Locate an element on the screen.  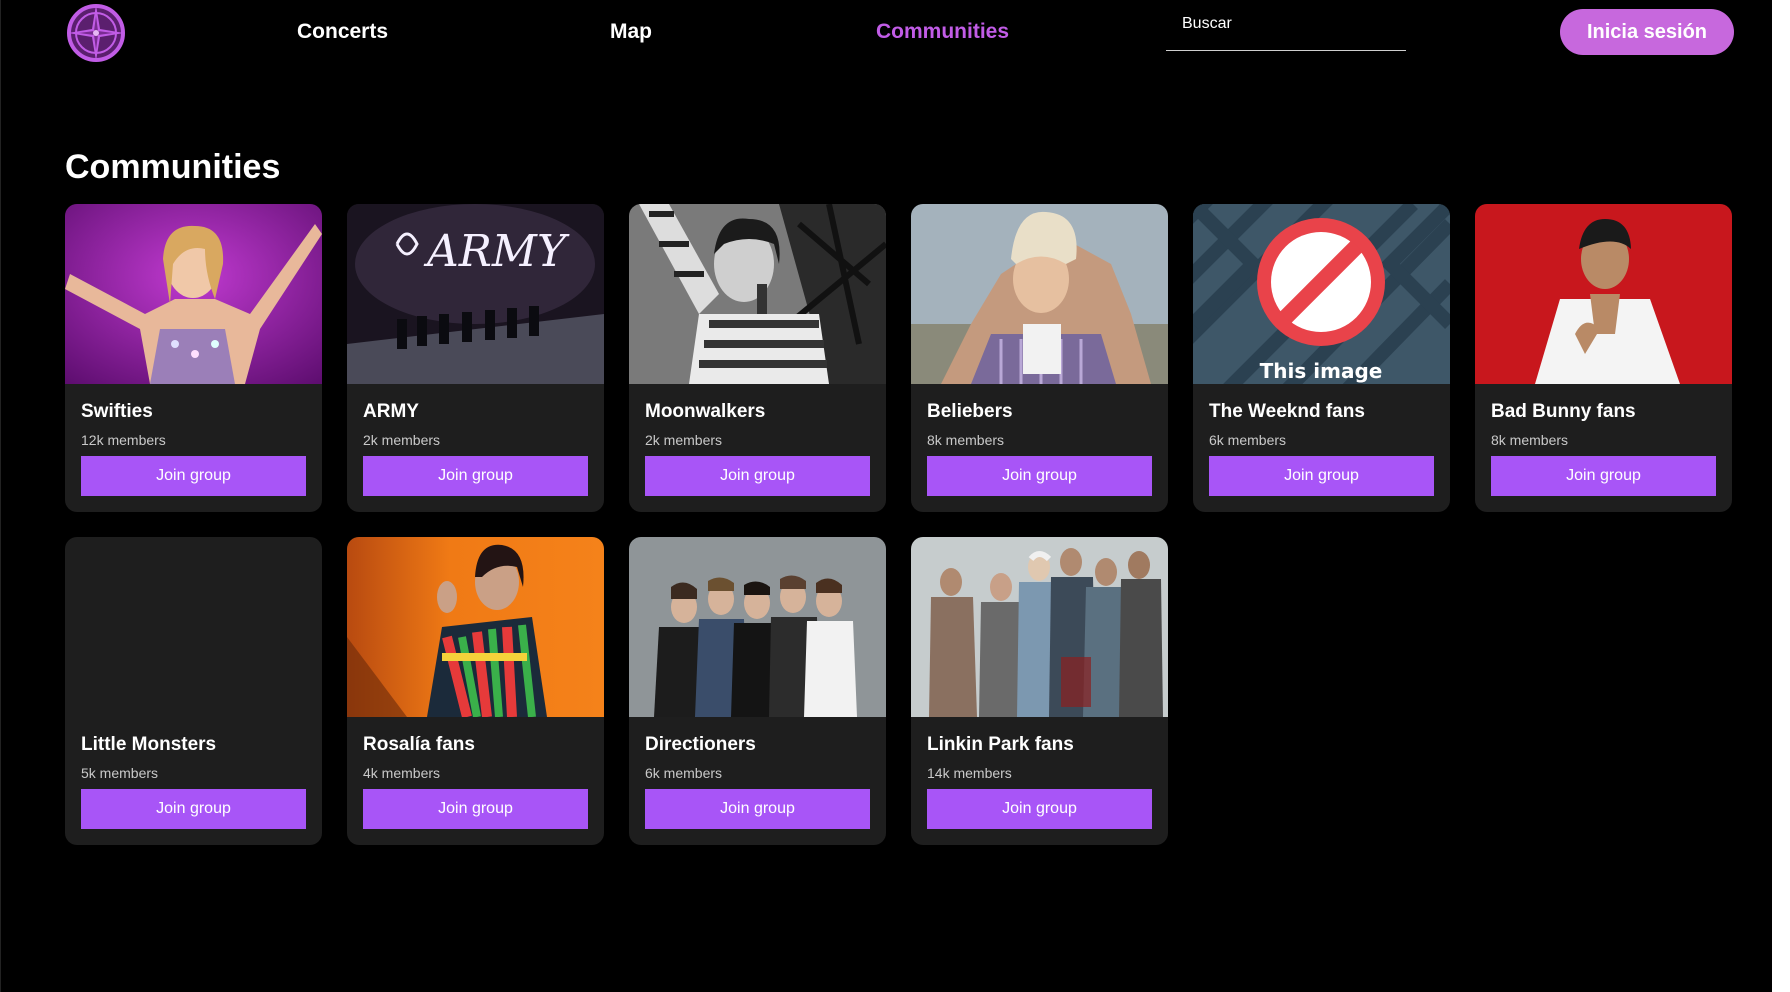
community-image-linkin-park is located at coordinates (1039, 627).